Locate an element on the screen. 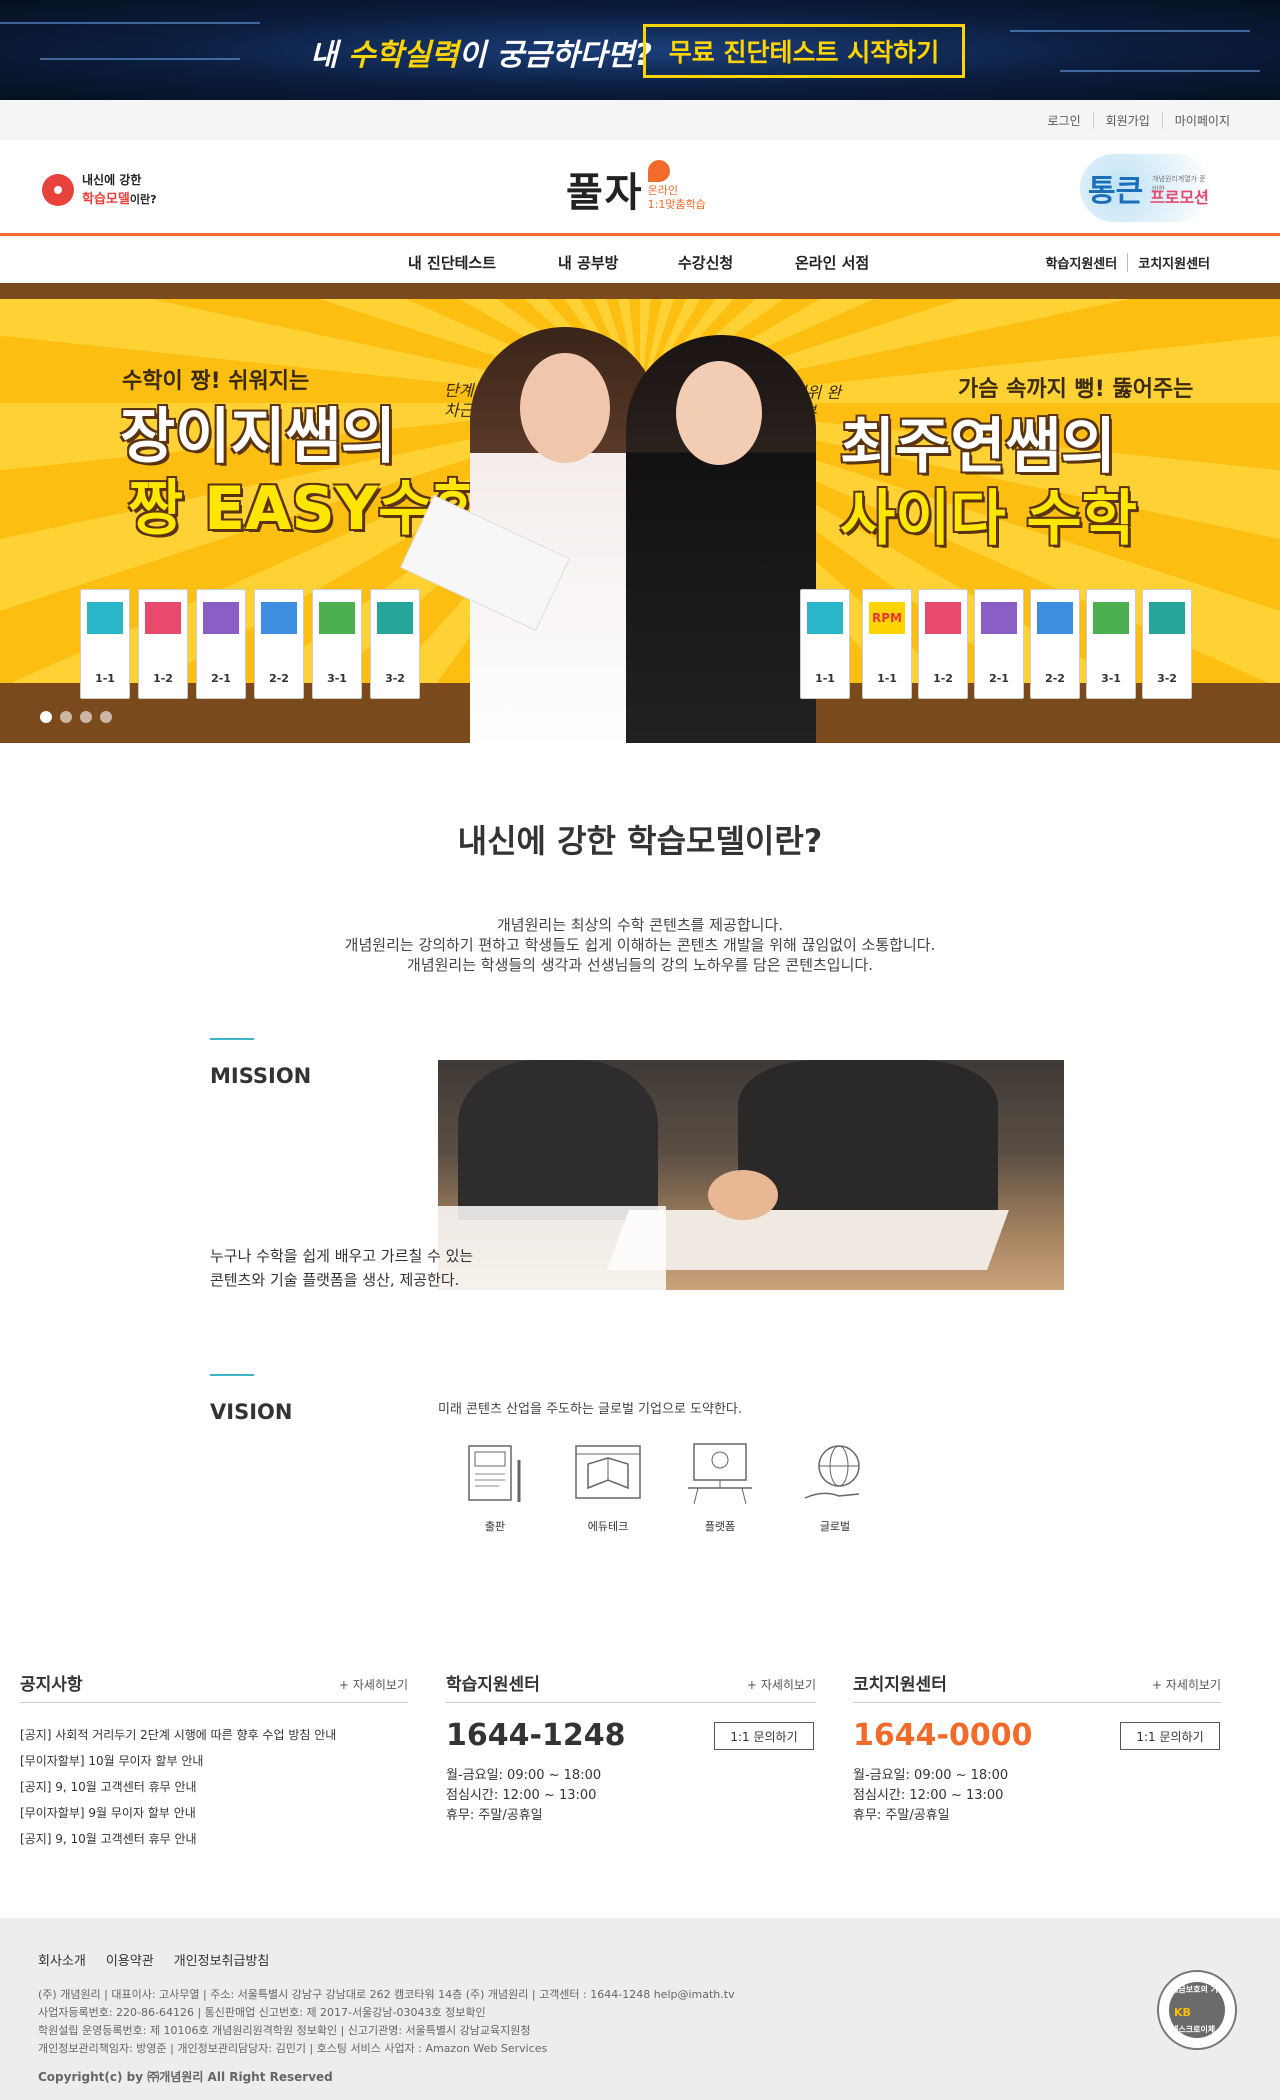 The height and width of the screenshot is (2100, 1280). book-left-4: 2-2 is located at coordinates (279, 644).